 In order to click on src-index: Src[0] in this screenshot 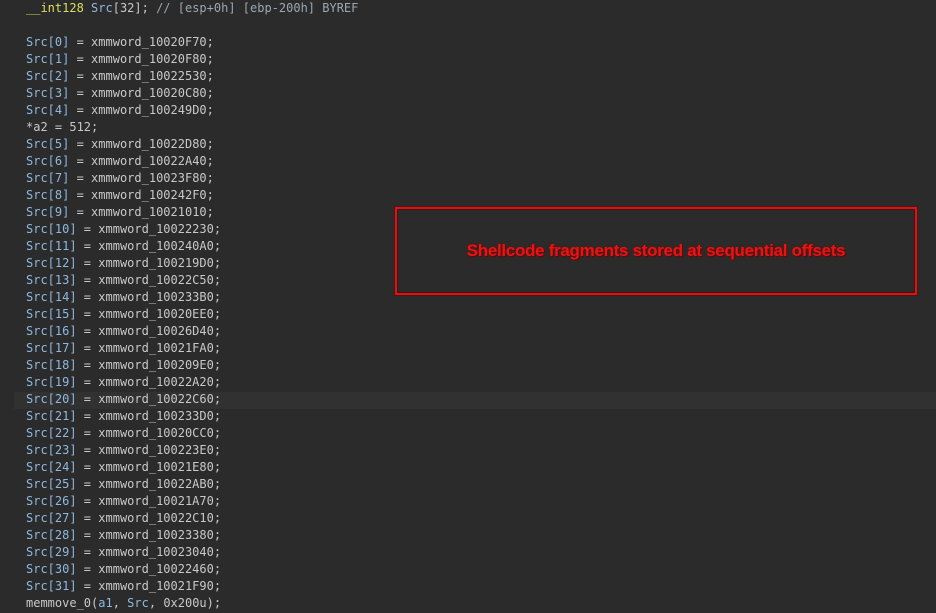, I will do `click(47, 42)`.